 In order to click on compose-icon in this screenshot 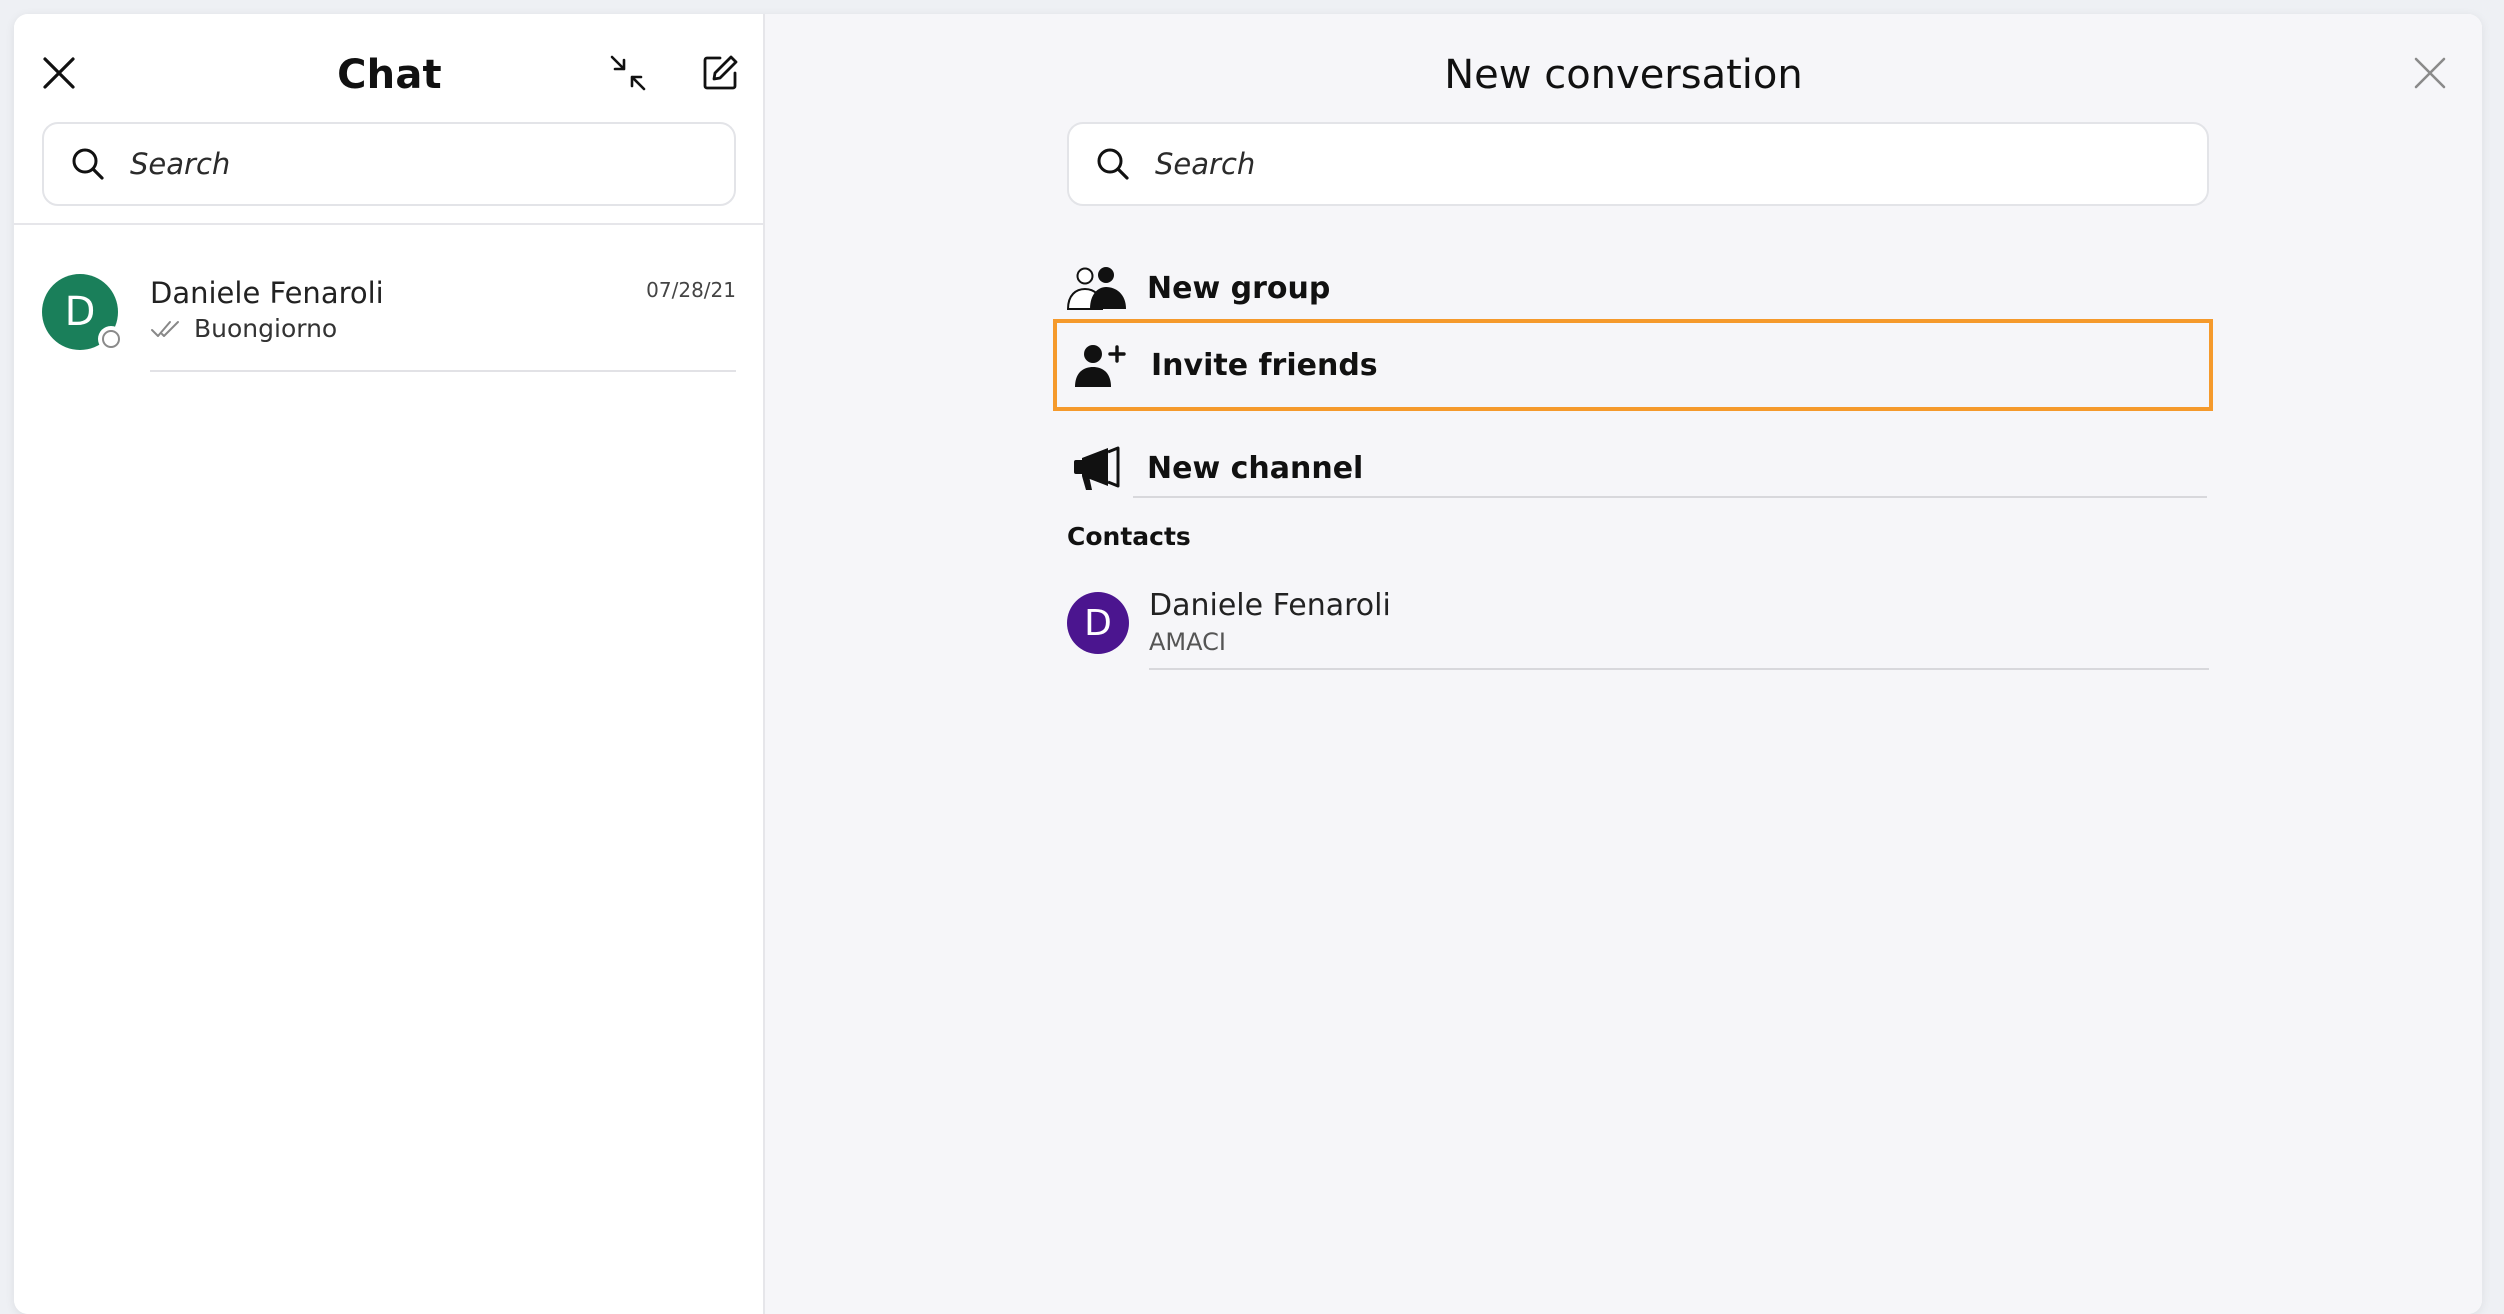, I will do `click(720, 72)`.